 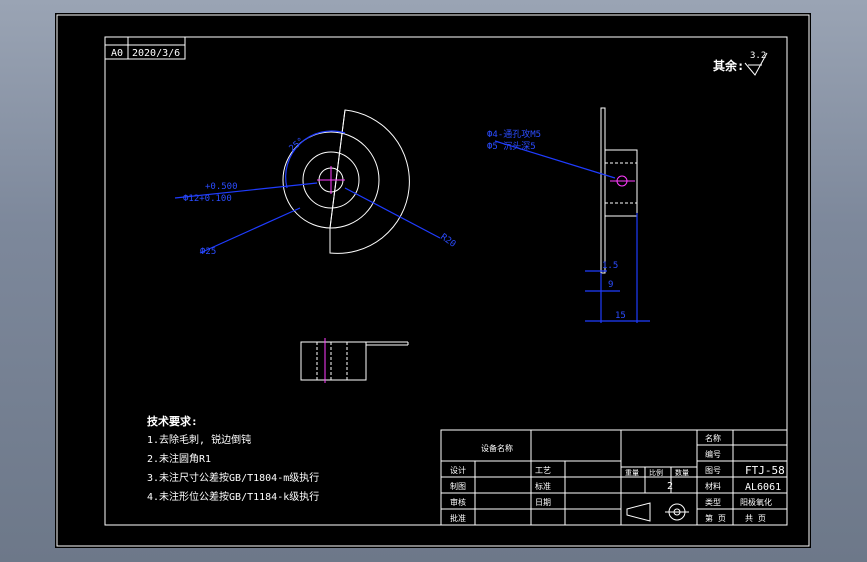 What do you see at coordinates (568, 215) in the screenshot?
I see `side-view: Ф4-通孔攻M5 Ф5 沉头深5 1.5 9 15` at bounding box center [568, 215].